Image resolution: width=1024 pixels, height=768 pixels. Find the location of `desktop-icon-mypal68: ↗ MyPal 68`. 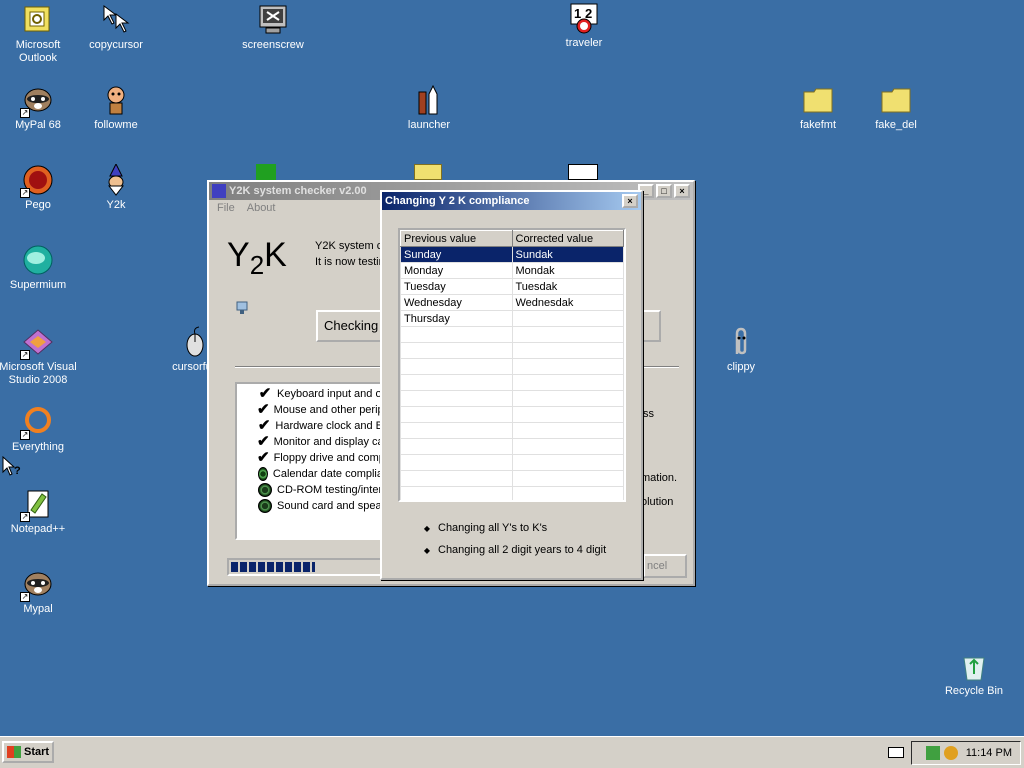

desktop-icon-mypal68: ↗ MyPal 68 is located at coordinates (39, 108).